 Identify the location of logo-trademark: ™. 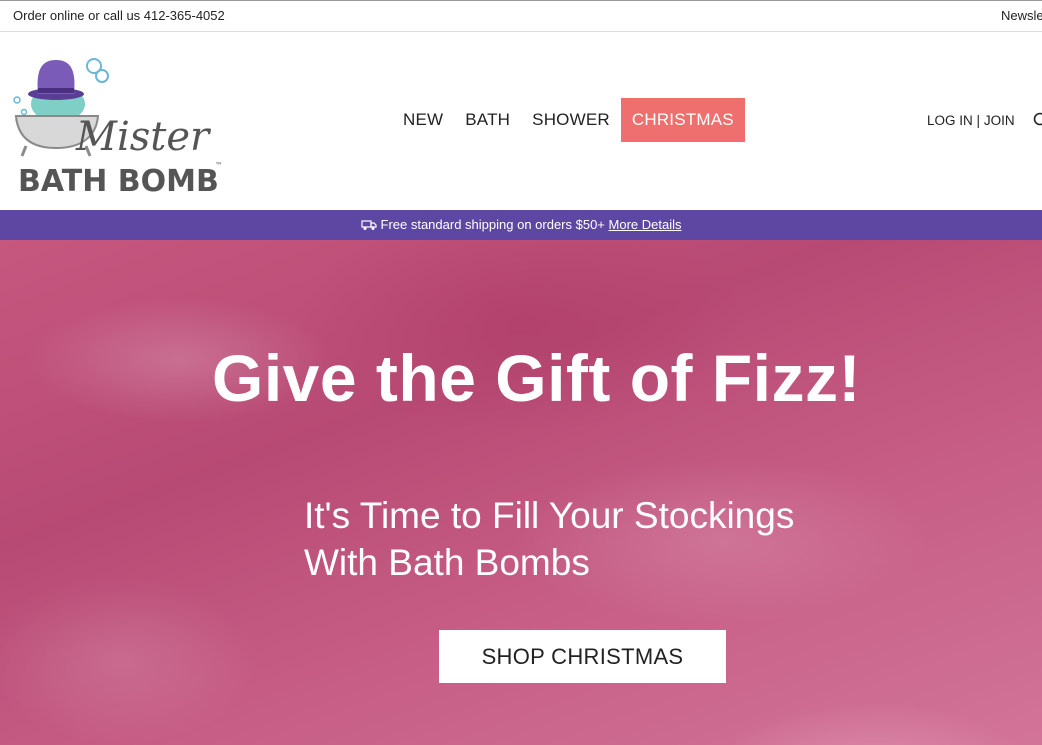
(219, 165).